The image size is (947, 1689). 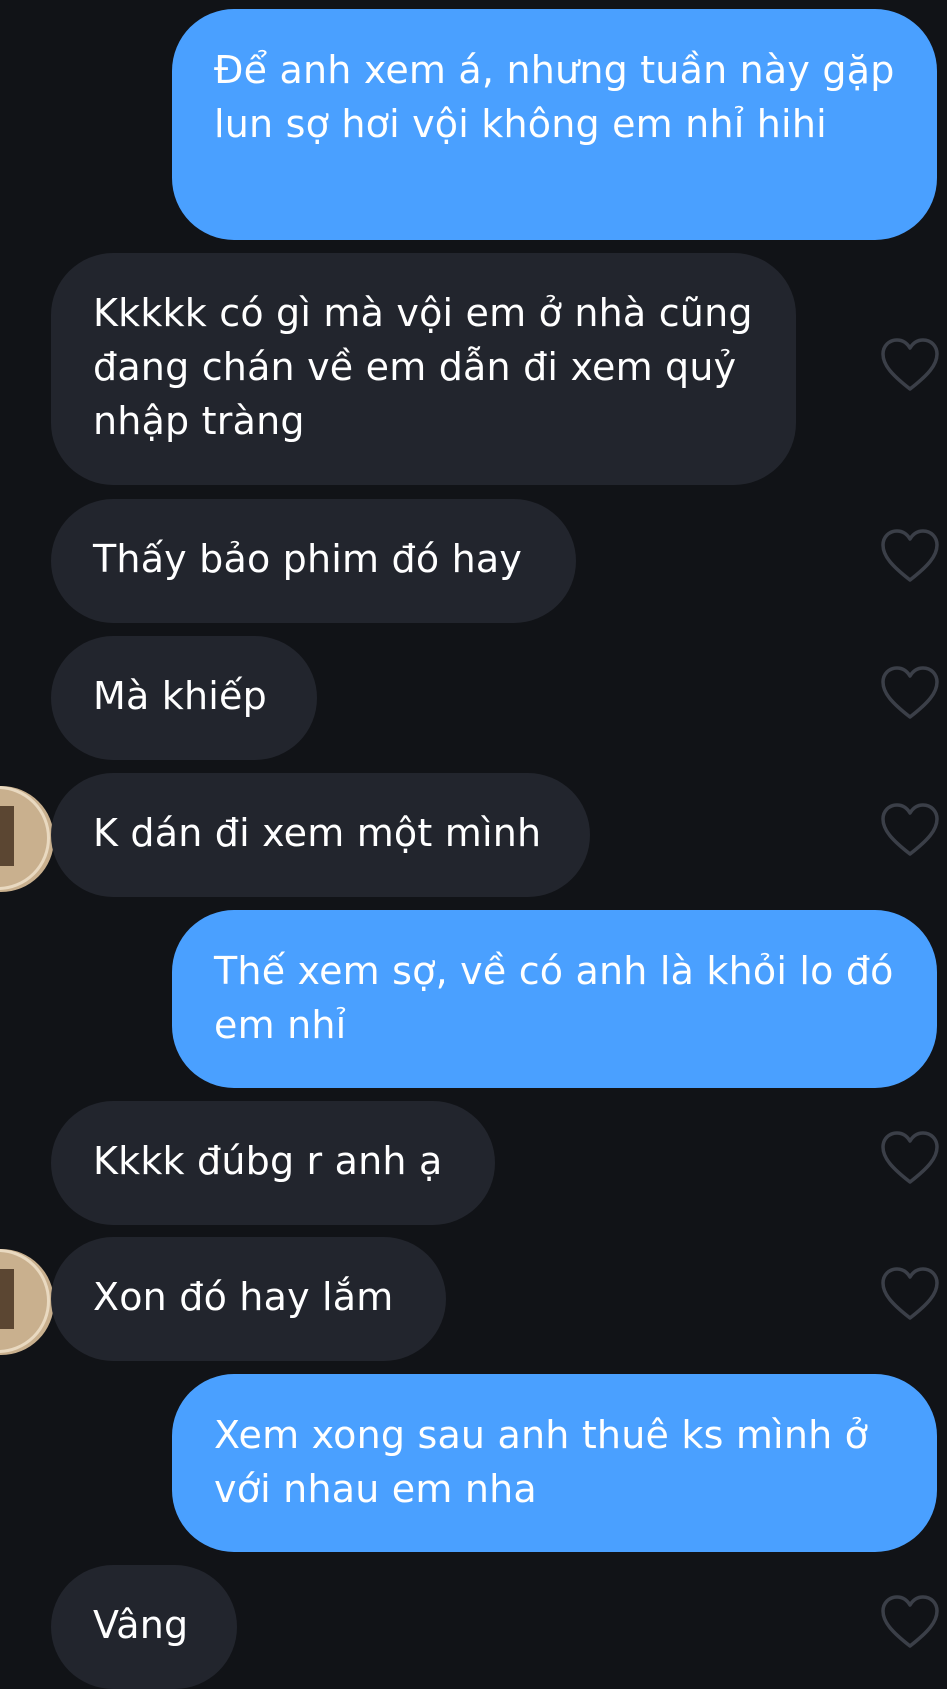 I want to click on incoming-message-bubble: Vâng, so click(x=144, y=1627).